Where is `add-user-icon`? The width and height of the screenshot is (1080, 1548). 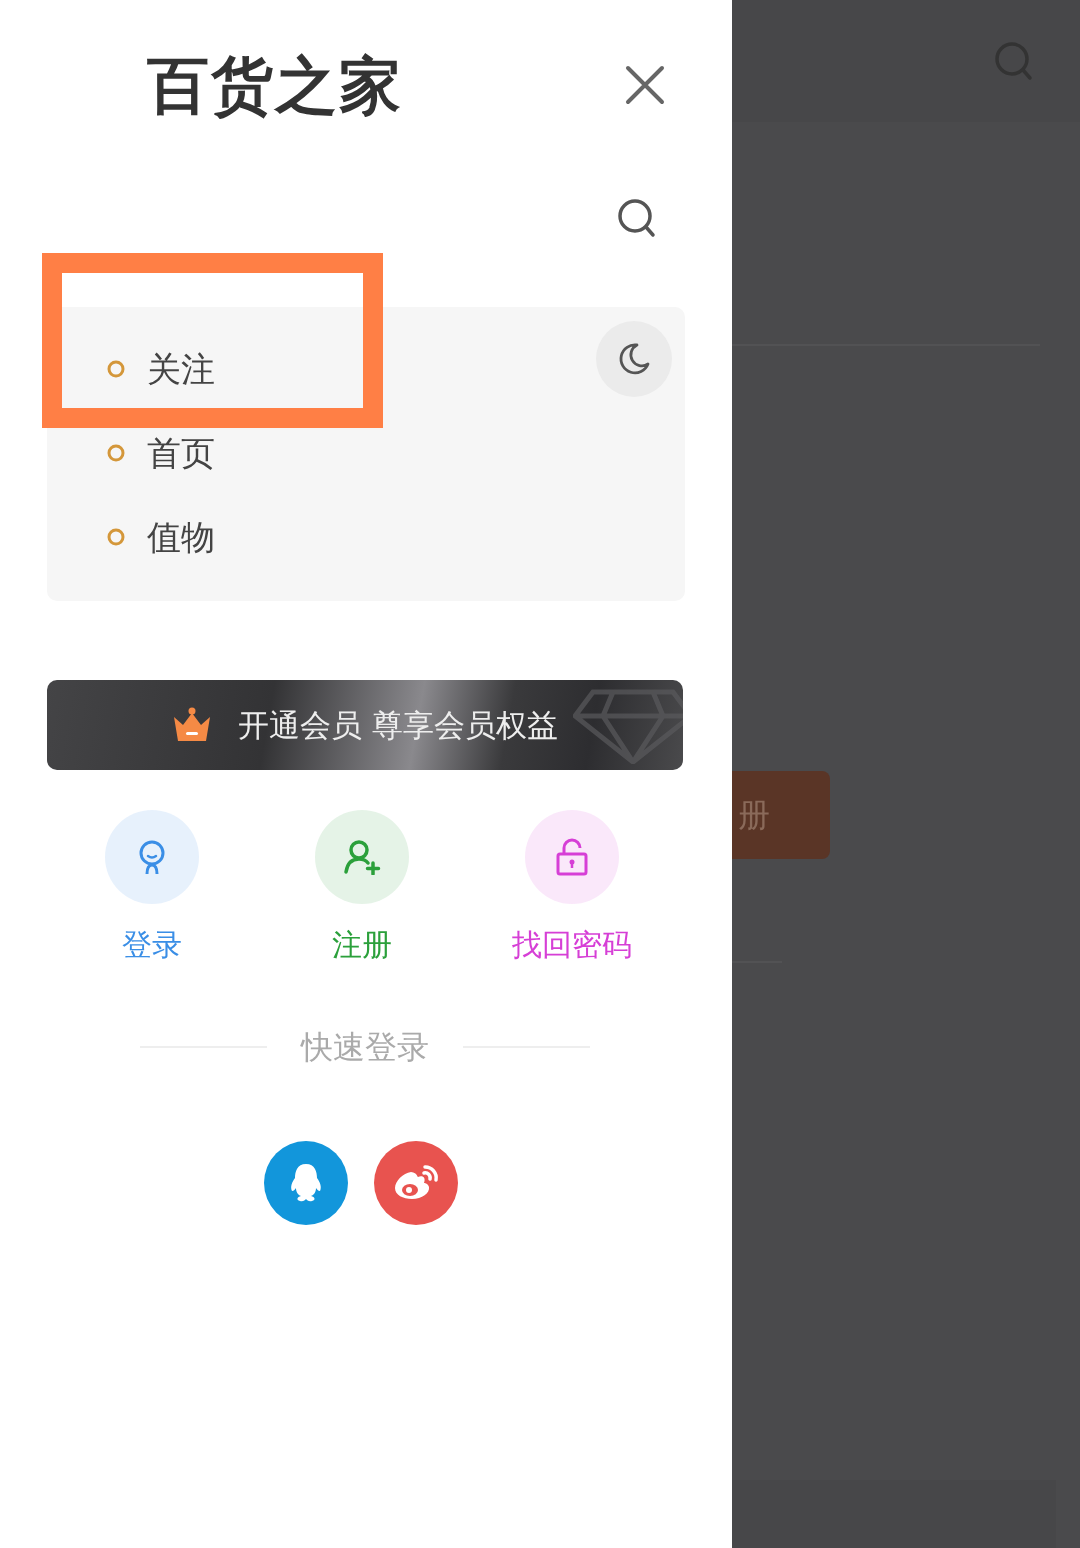 add-user-icon is located at coordinates (362, 857).